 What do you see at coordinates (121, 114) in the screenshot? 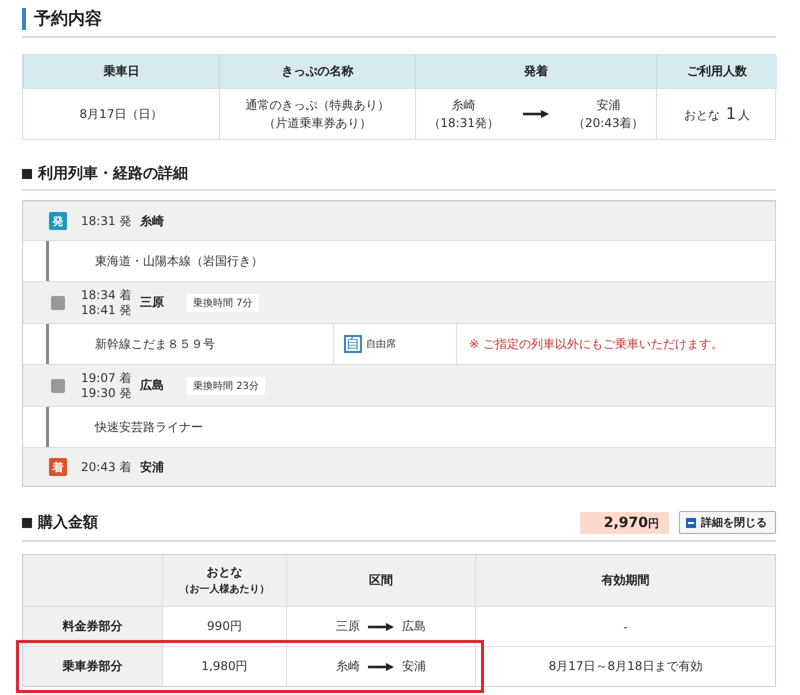
I see `travel-date: 8月17日（日）` at bounding box center [121, 114].